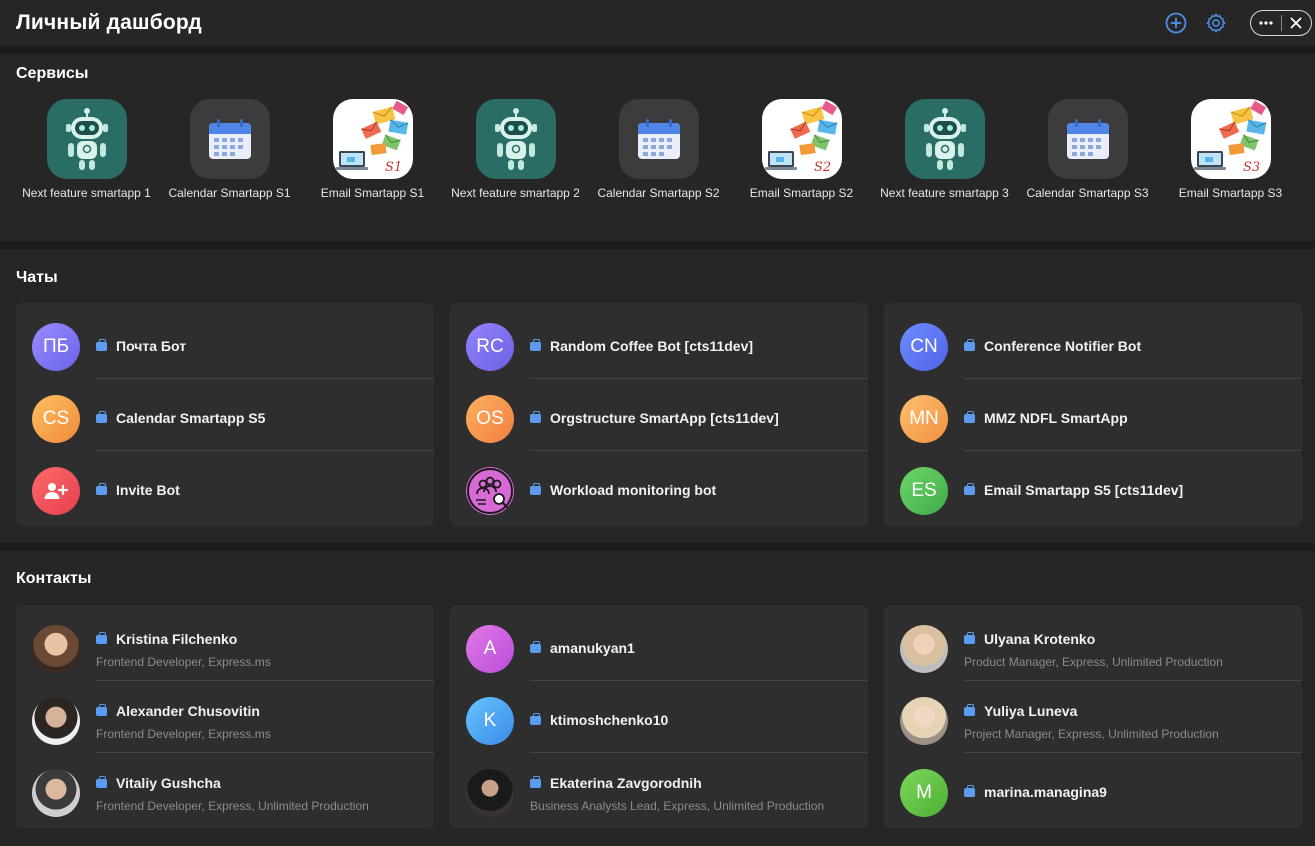 This screenshot has width=1315, height=846. I want to click on top-bar: Личный дашборд, so click(657, 23).